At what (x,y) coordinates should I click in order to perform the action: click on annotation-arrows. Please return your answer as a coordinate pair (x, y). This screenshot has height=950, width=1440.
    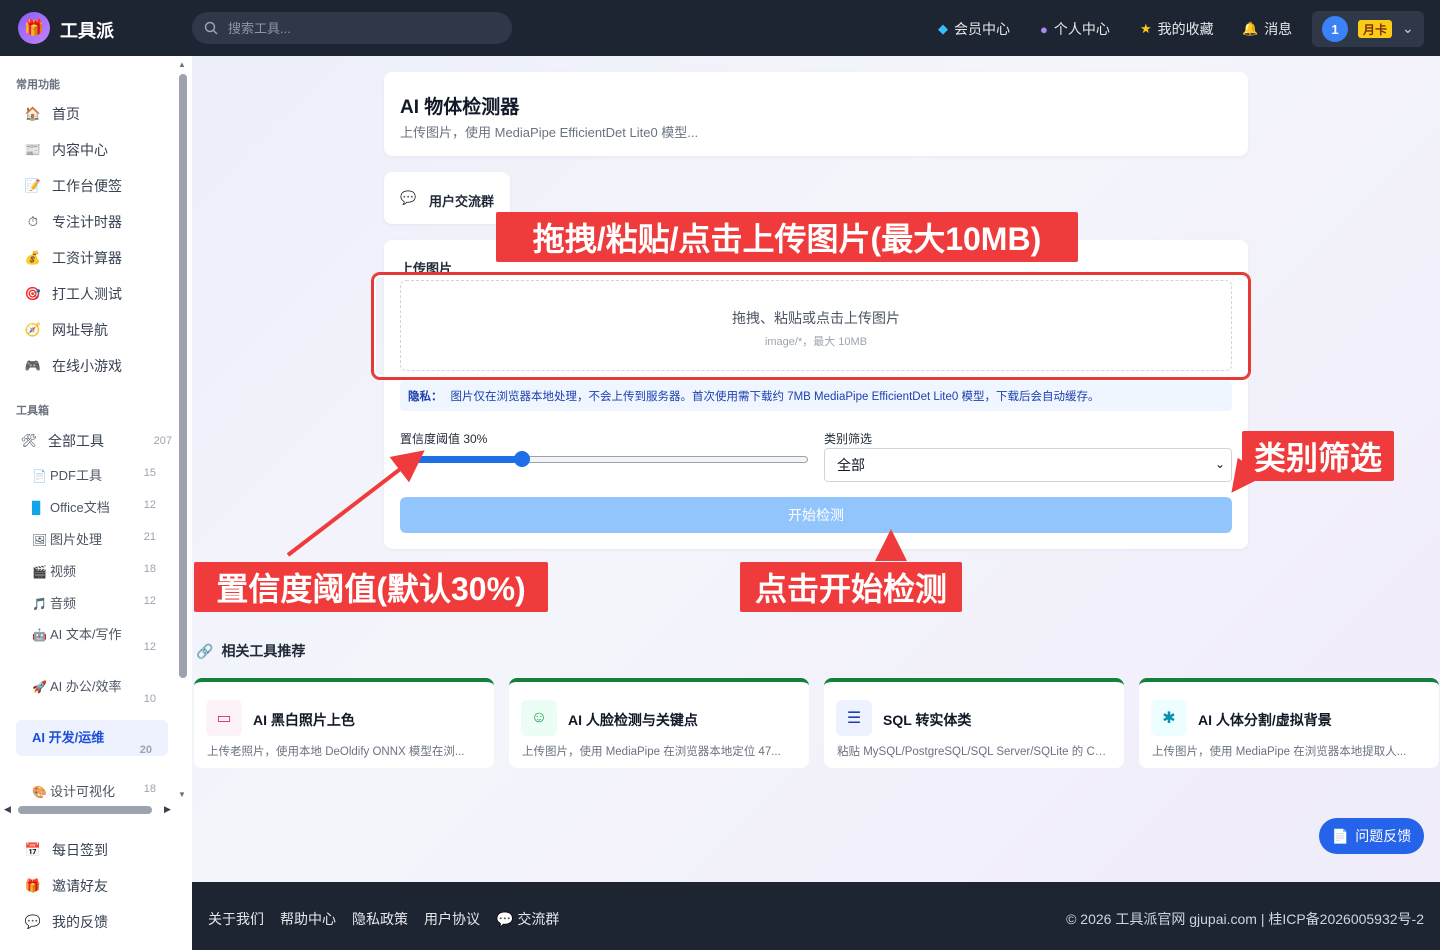
    Looking at the image, I should click on (775, 505).